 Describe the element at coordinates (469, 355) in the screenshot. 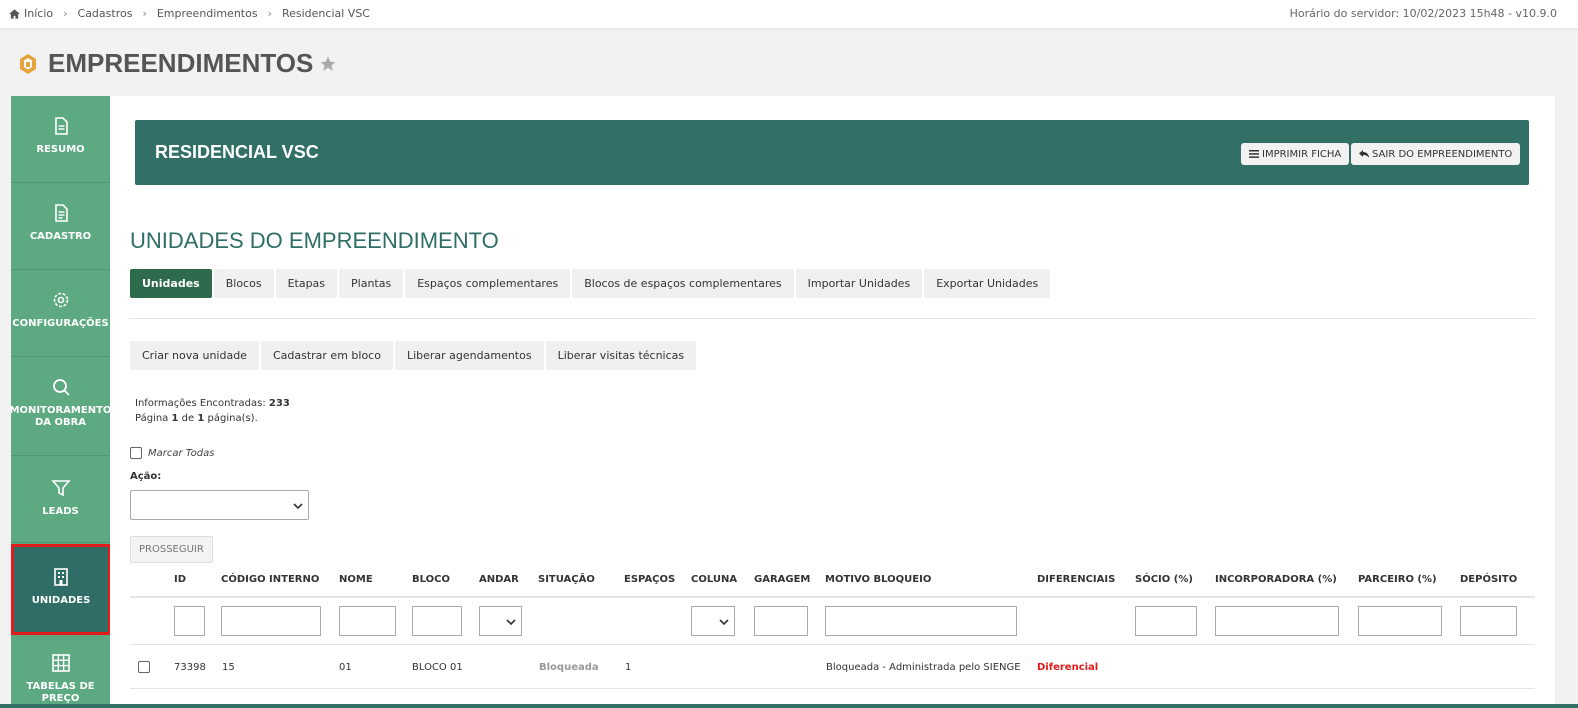

I see `release-scheduling-button: Liberar agendamentos` at that location.